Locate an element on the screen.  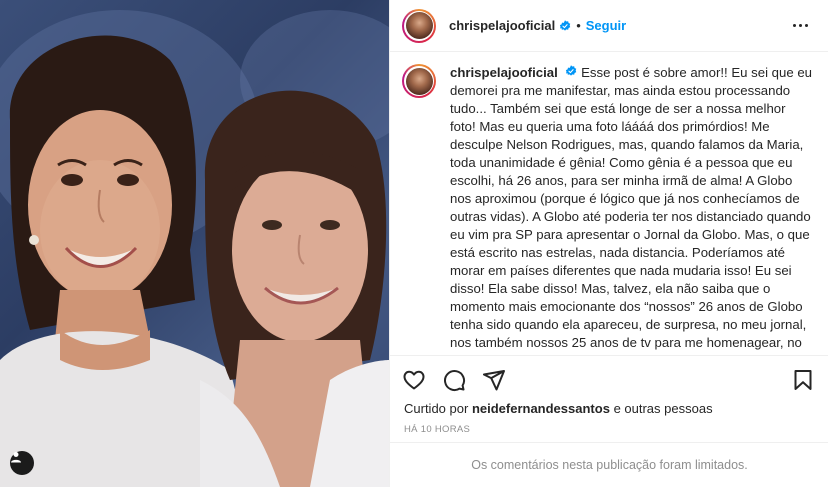
more-options-icon is located at coordinates (800, 25).